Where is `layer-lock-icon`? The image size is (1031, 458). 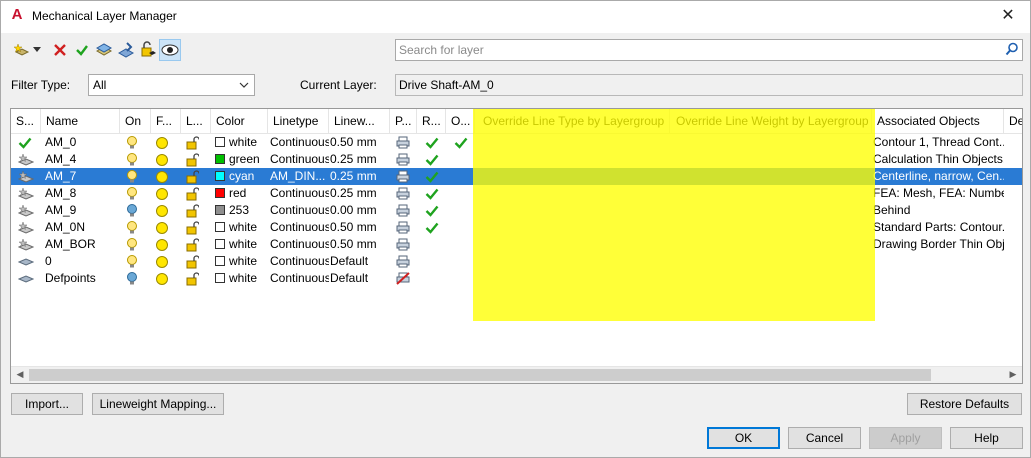 layer-lock-icon is located at coordinates (148, 50).